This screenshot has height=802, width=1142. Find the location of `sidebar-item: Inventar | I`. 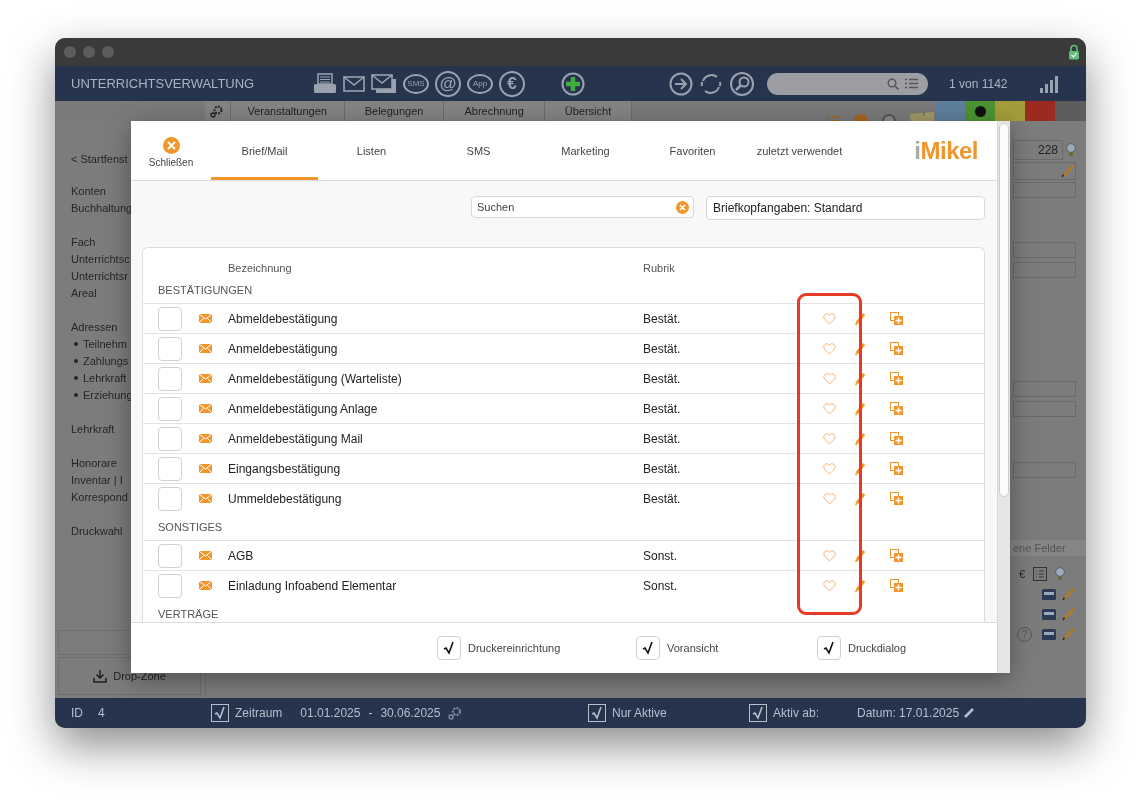

sidebar-item: Inventar | I is located at coordinates (97, 479).